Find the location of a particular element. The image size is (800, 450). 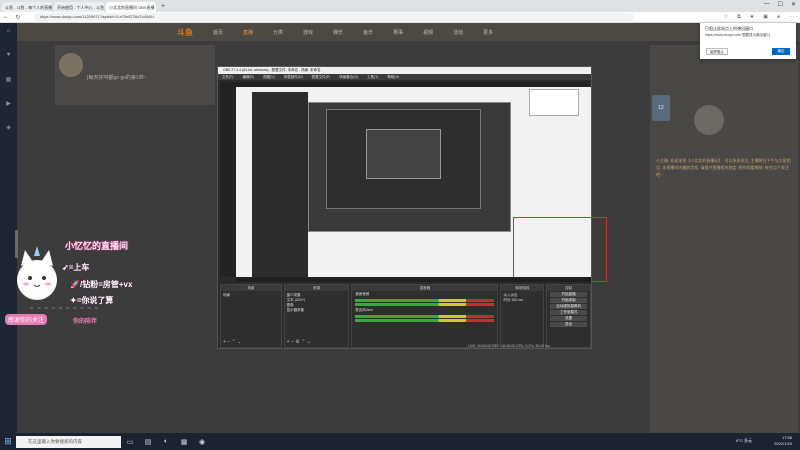

mixer-track-label: 桌面音频 is located at coordinates (362, 294).